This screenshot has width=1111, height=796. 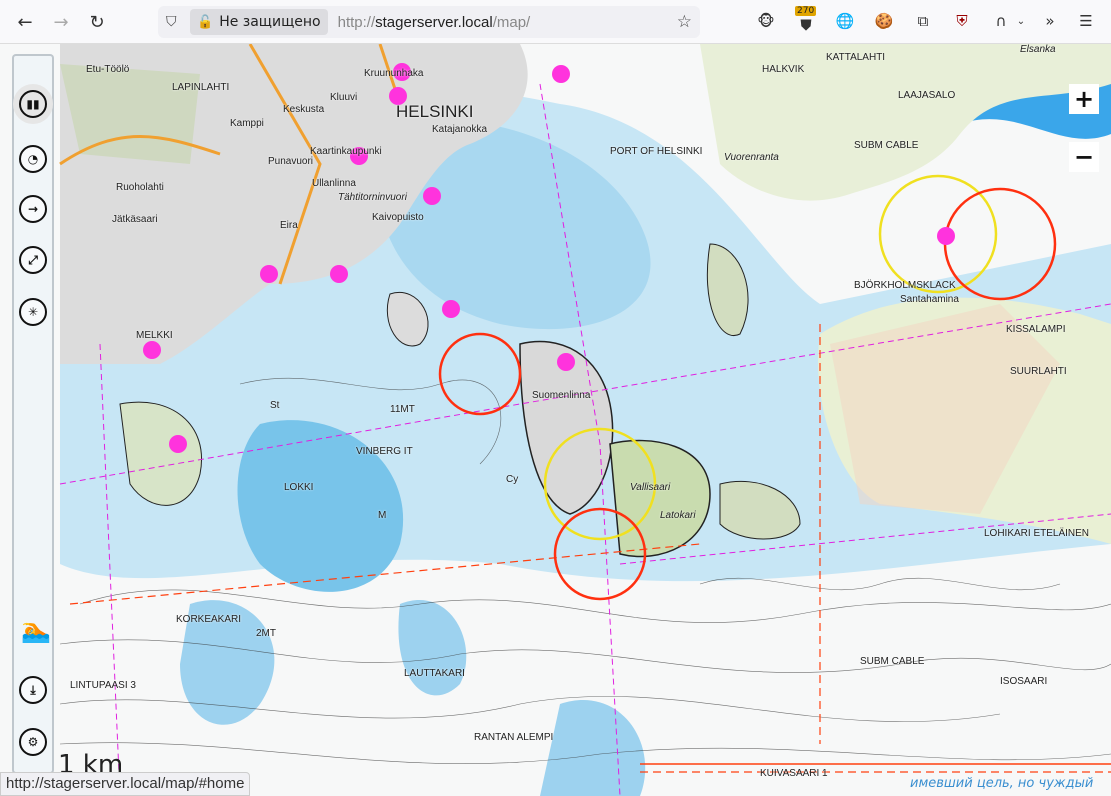 What do you see at coordinates (962, 21) in the screenshot?
I see `ublock-icon: ⛨` at bounding box center [962, 21].